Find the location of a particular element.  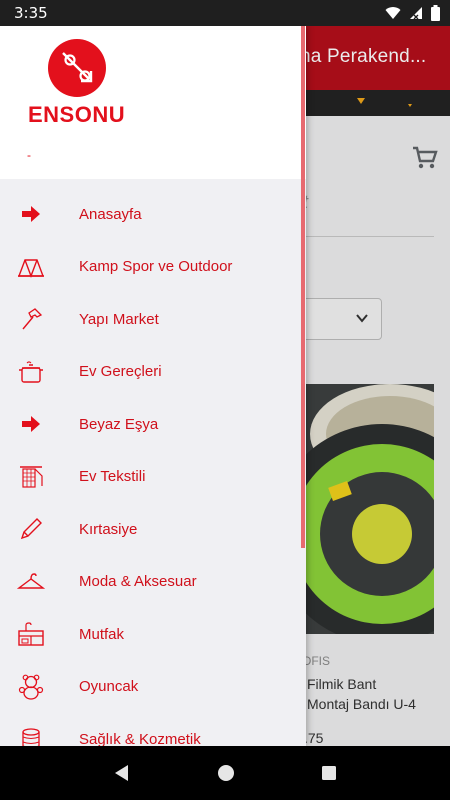

menu-item-oyuncak: Oyuncak is located at coordinates (153, 687).